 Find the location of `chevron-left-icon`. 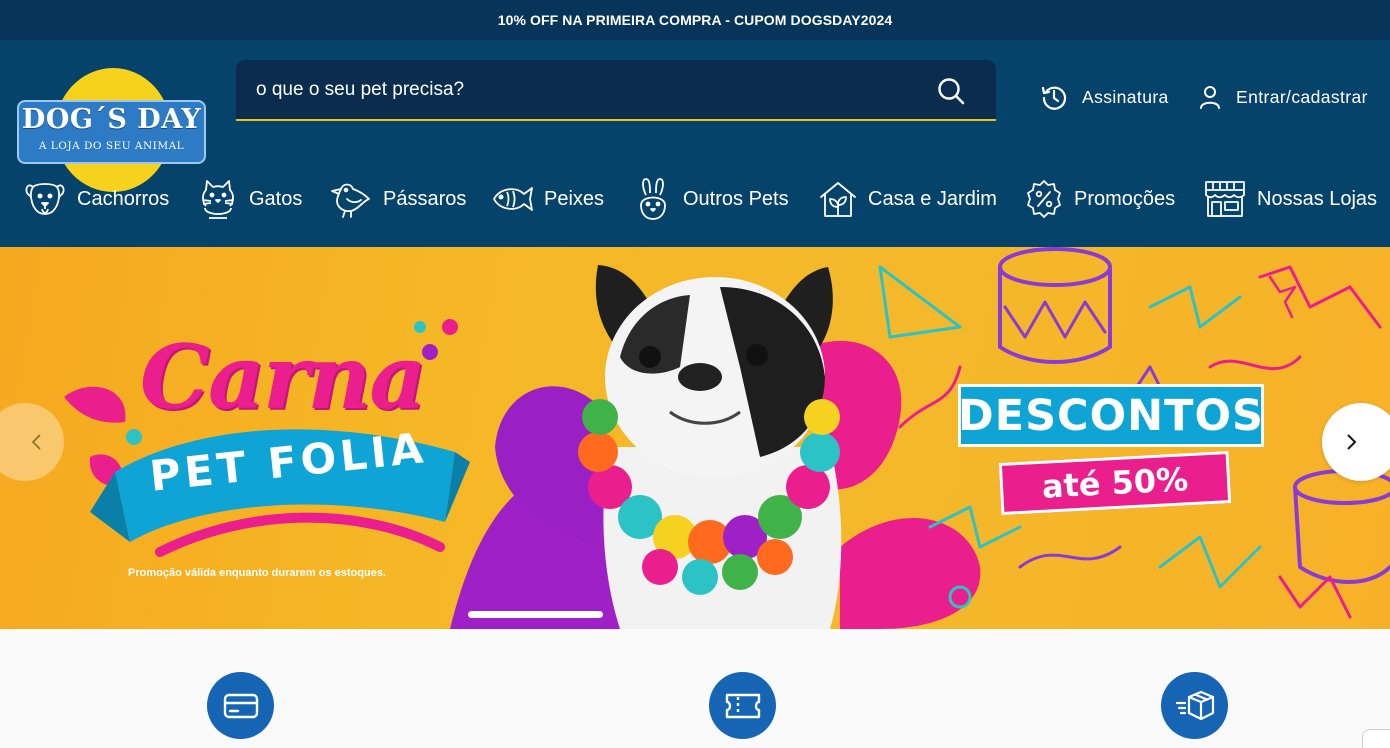

chevron-left-icon is located at coordinates (36, 442).